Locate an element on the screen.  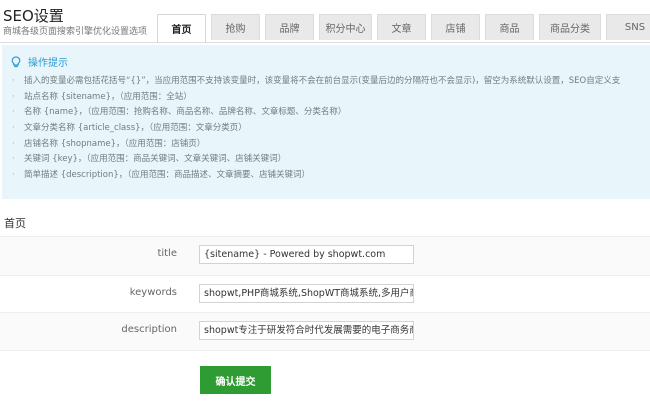
tips-heading: 操作提示 is located at coordinates (39, 61).